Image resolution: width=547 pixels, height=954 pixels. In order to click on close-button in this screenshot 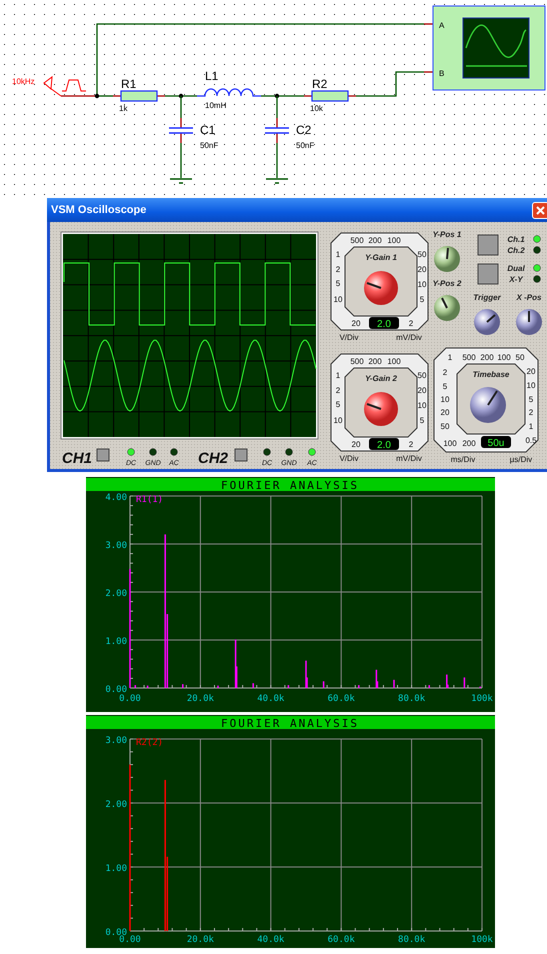, I will do `click(539, 210)`.